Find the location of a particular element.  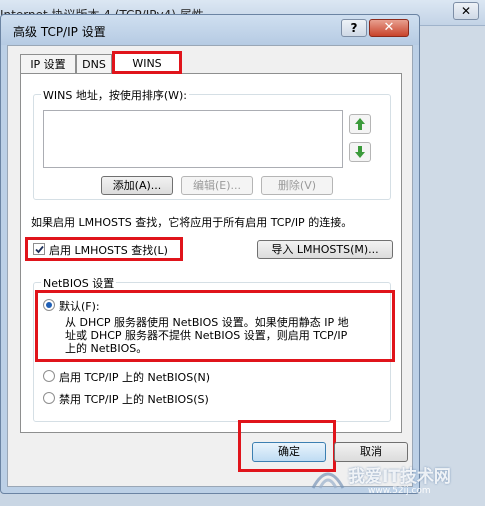

wins-address-list is located at coordinates (193, 139).